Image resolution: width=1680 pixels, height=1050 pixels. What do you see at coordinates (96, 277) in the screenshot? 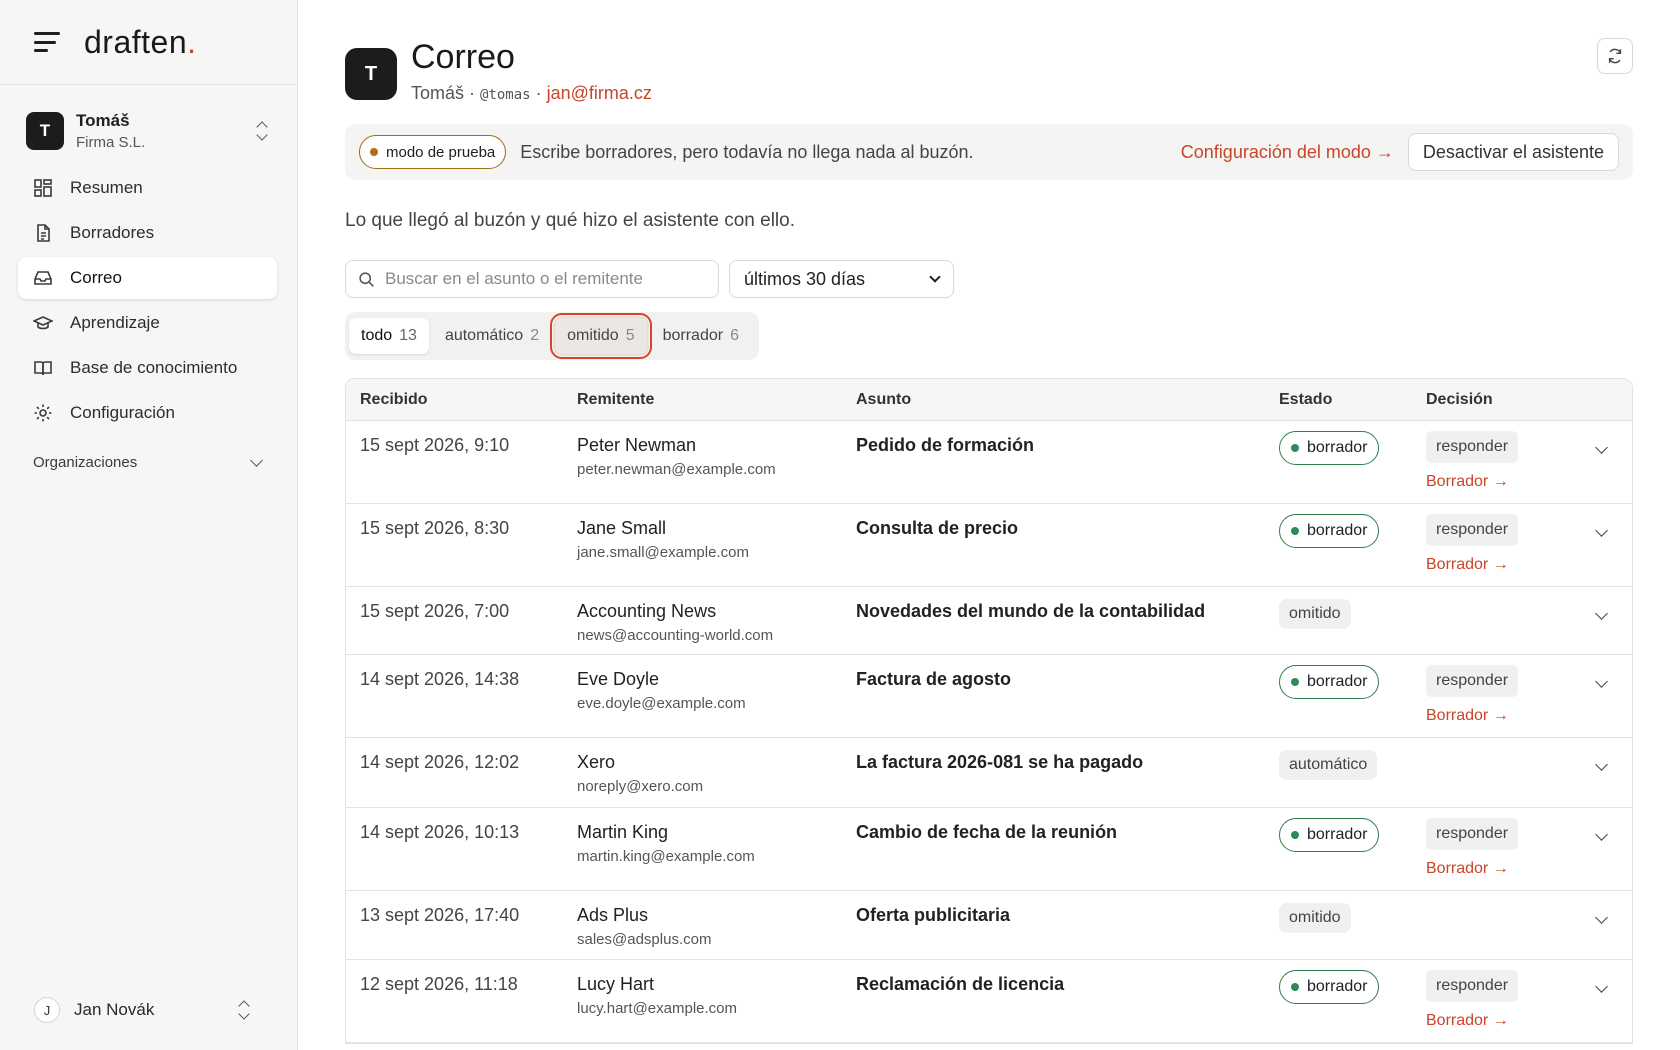
I see `sidebar-item-label: Correo` at bounding box center [96, 277].